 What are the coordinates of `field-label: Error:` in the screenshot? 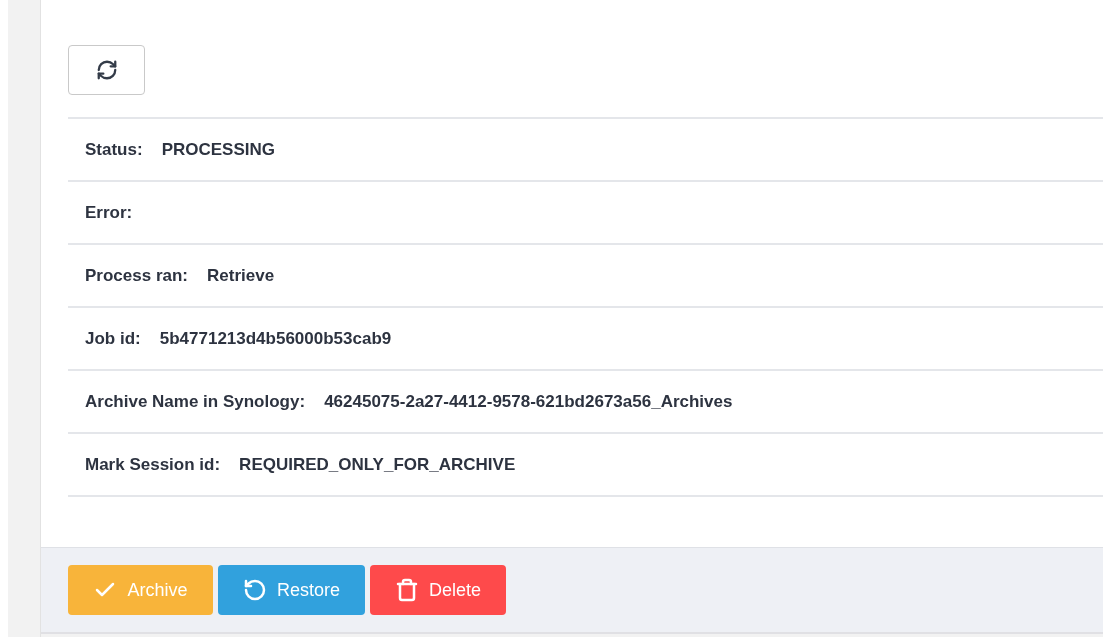 It's located at (109, 212).